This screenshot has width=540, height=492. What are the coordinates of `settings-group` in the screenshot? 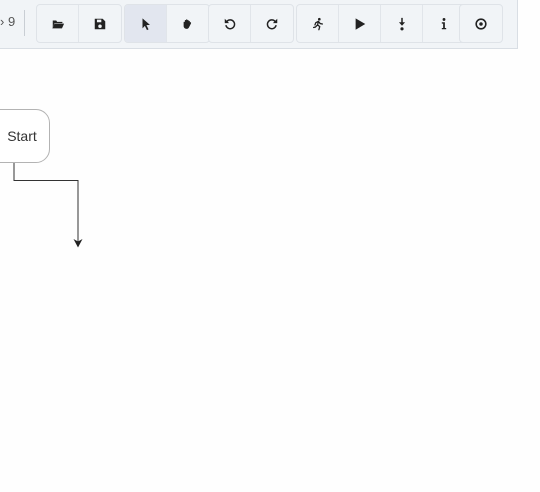 It's located at (481, 23).